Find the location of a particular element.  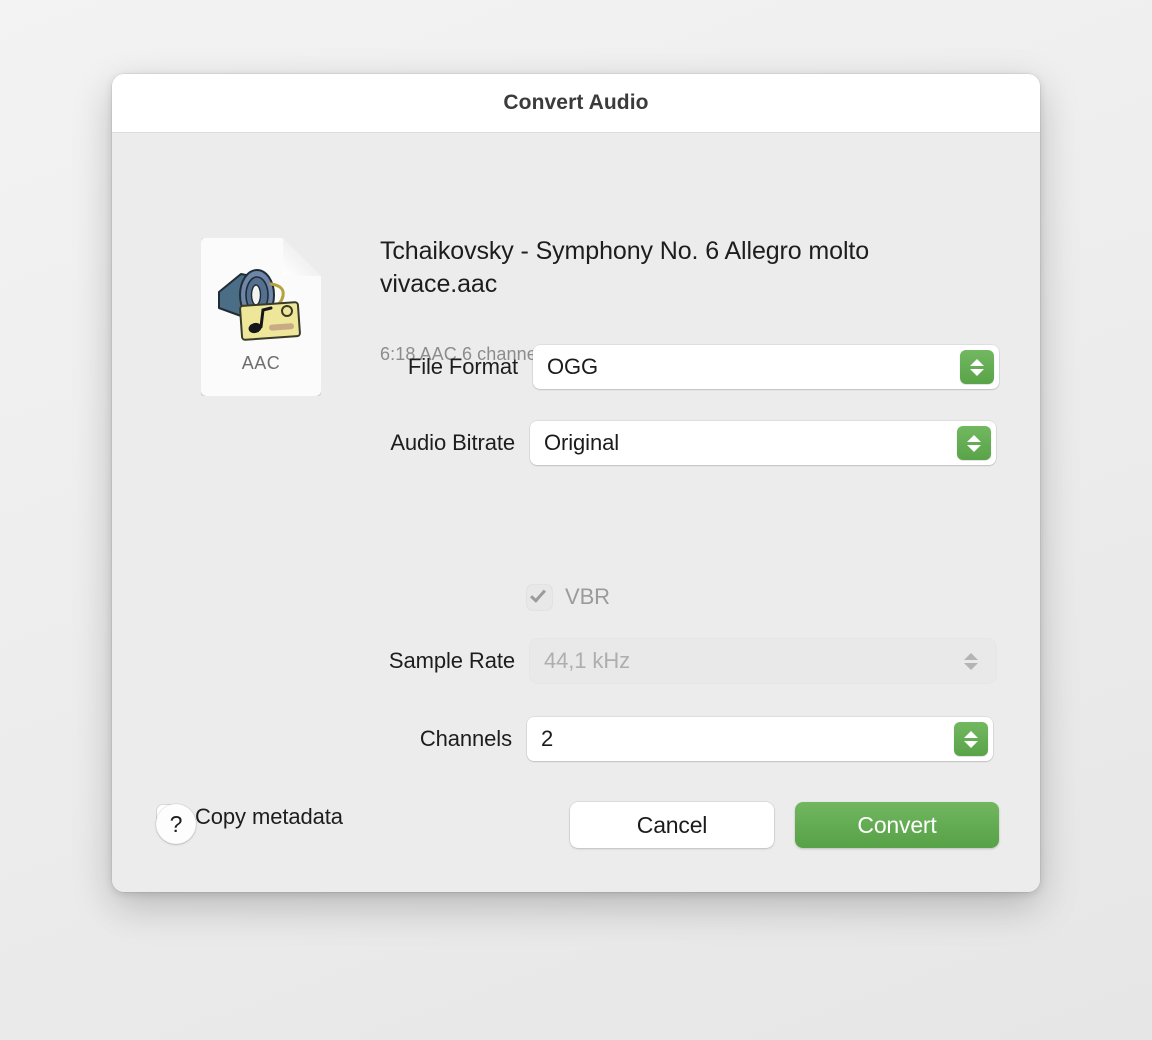

sample-rate-stepper-icon is located at coordinates (971, 661).